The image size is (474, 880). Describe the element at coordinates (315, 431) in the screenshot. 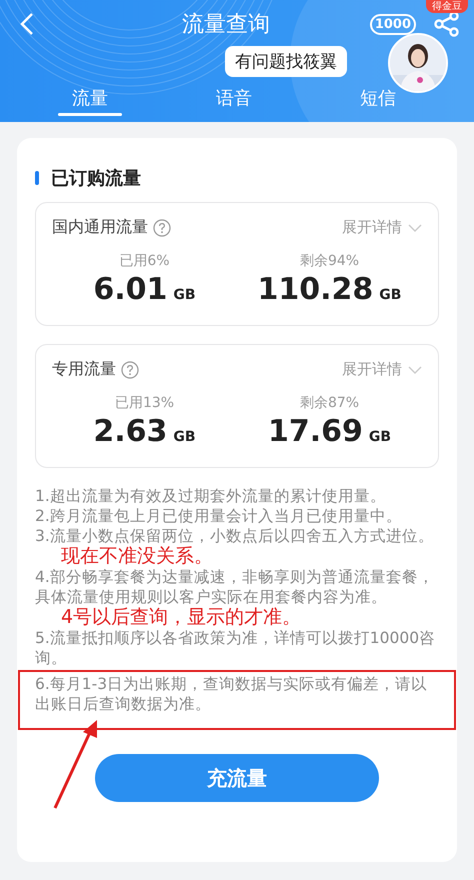

I see `remaining-amount: 17.69` at that location.